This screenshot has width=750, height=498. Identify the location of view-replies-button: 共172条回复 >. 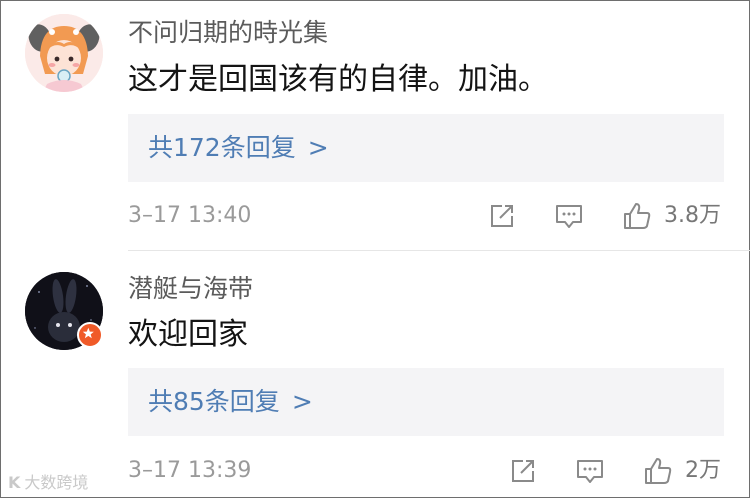
(426, 148).